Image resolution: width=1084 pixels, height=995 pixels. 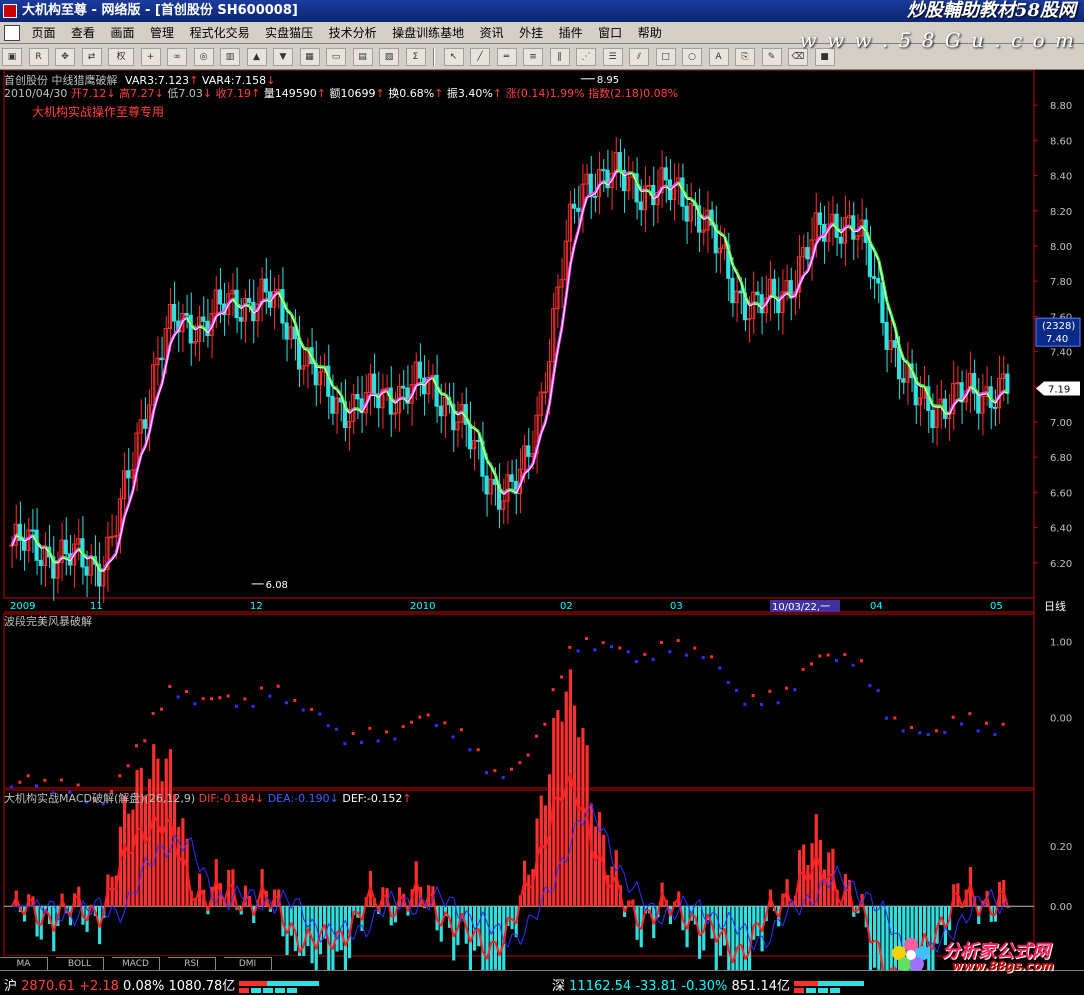 What do you see at coordinates (289, 33) in the screenshot?
I see `menu-live-pressure: 实盘猫压` at bounding box center [289, 33].